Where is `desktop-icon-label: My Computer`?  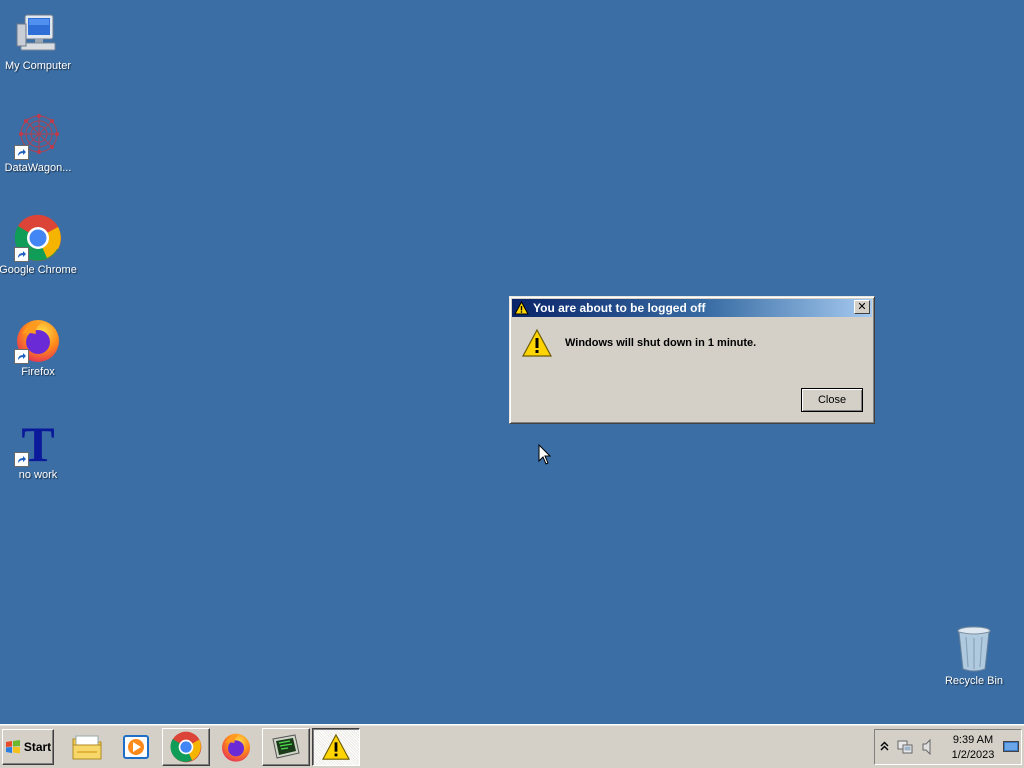
desktop-icon-label: My Computer is located at coordinates (38, 66).